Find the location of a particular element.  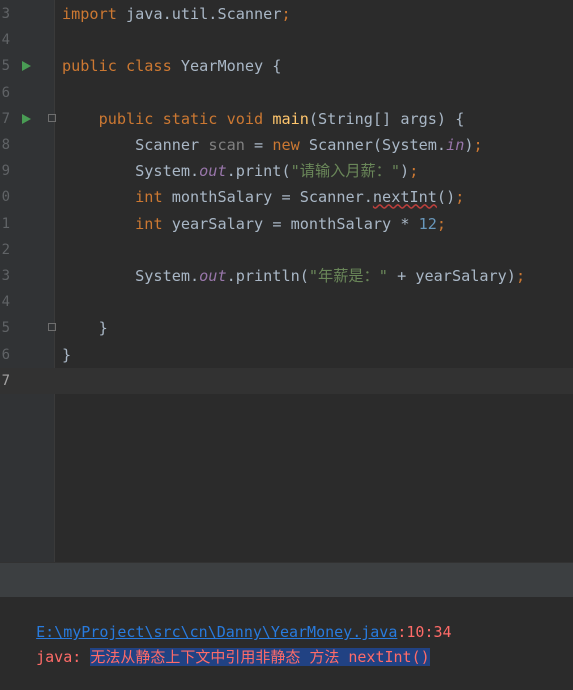

code-token: import is located at coordinates (89, 14).